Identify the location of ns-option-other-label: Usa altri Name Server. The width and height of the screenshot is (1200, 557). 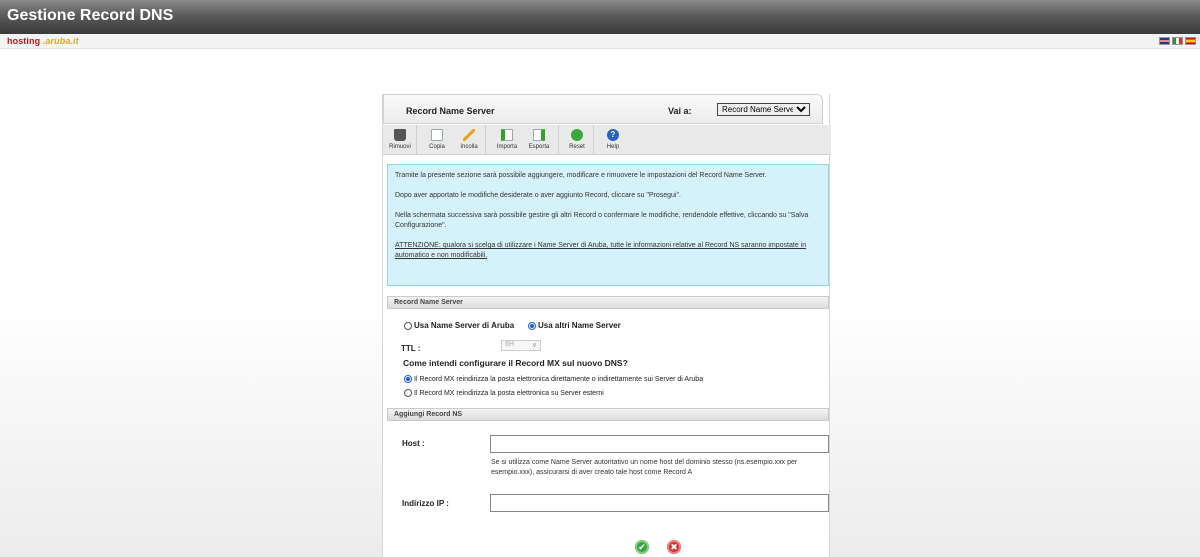
(579, 325).